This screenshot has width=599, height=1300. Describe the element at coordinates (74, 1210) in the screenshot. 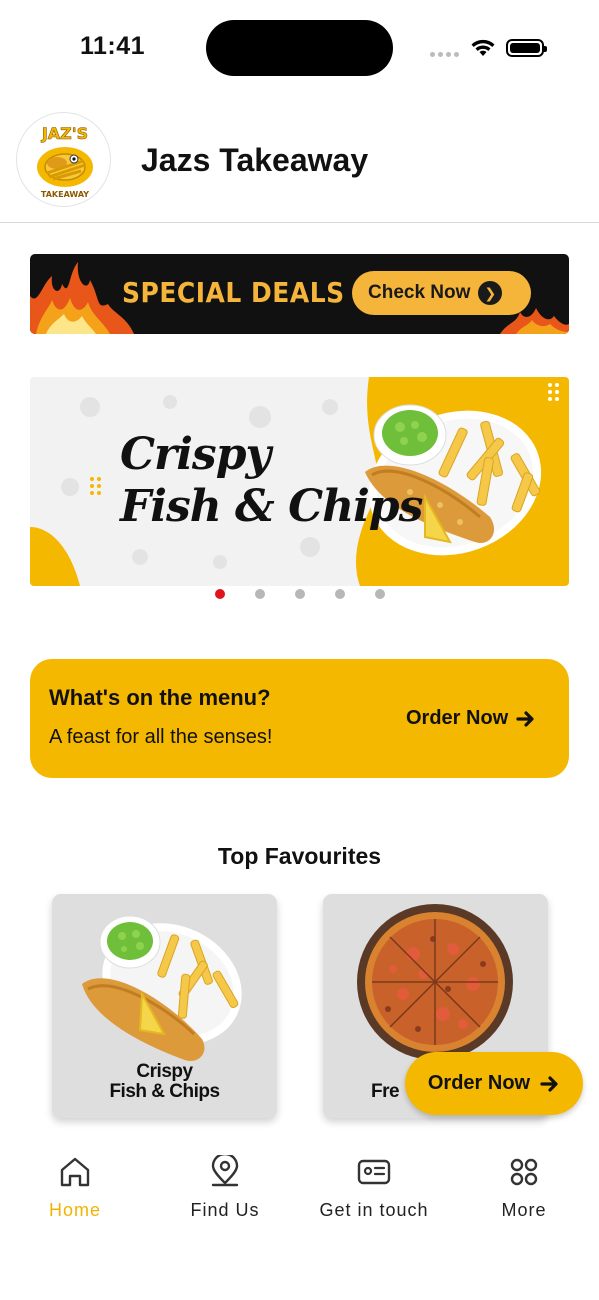

I see `tab-home-label: Home` at that location.